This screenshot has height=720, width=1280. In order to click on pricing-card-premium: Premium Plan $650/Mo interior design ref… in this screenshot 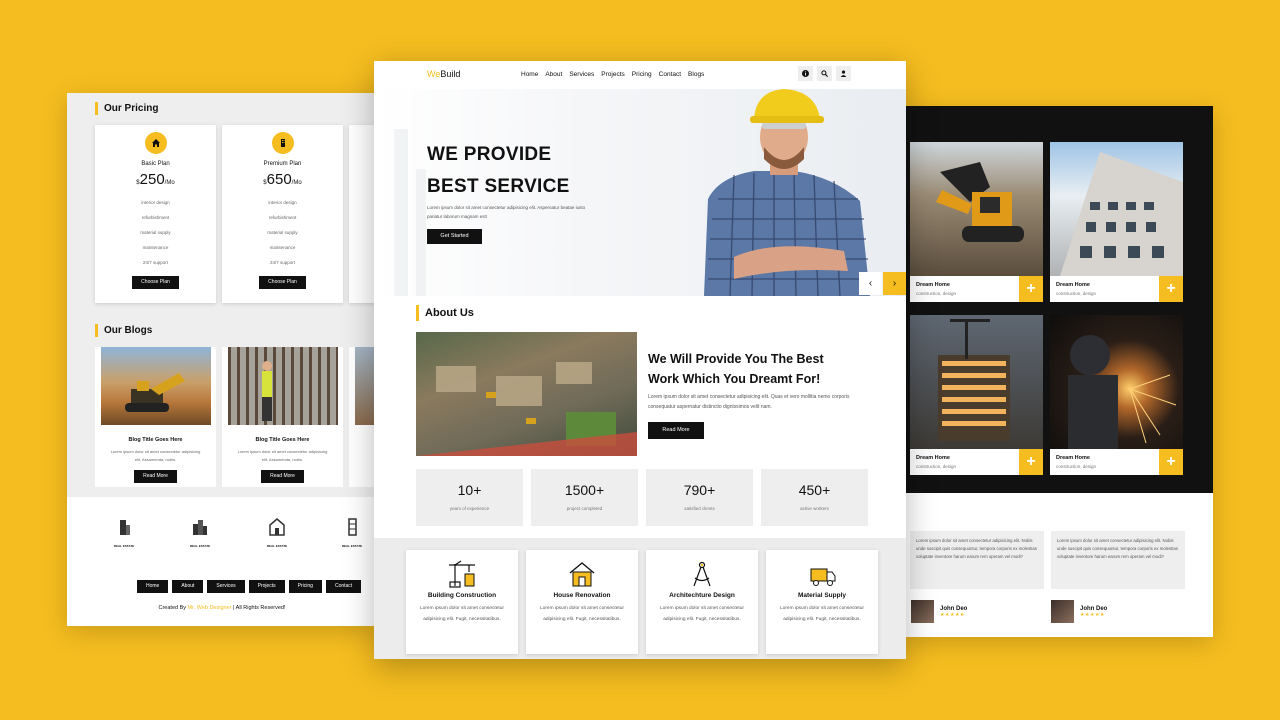, I will do `click(282, 214)`.